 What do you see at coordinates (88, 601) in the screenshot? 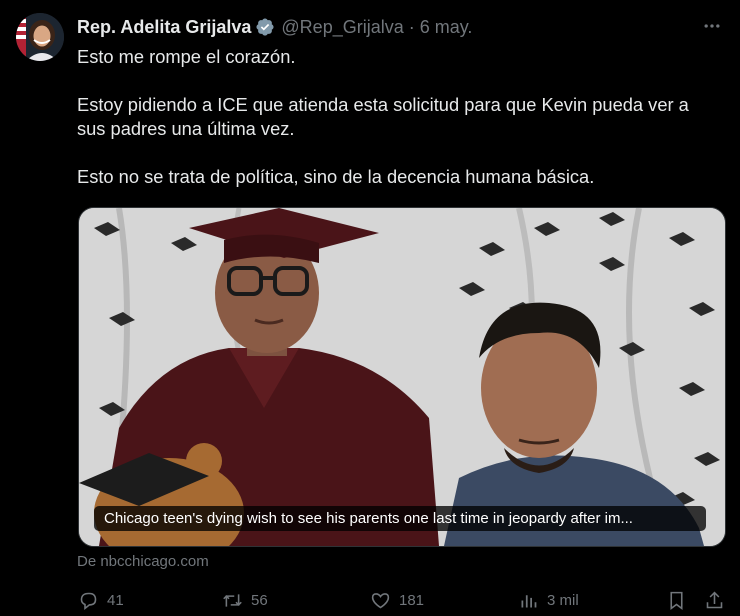
I see `reply-icon` at bounding box center [88, 601].